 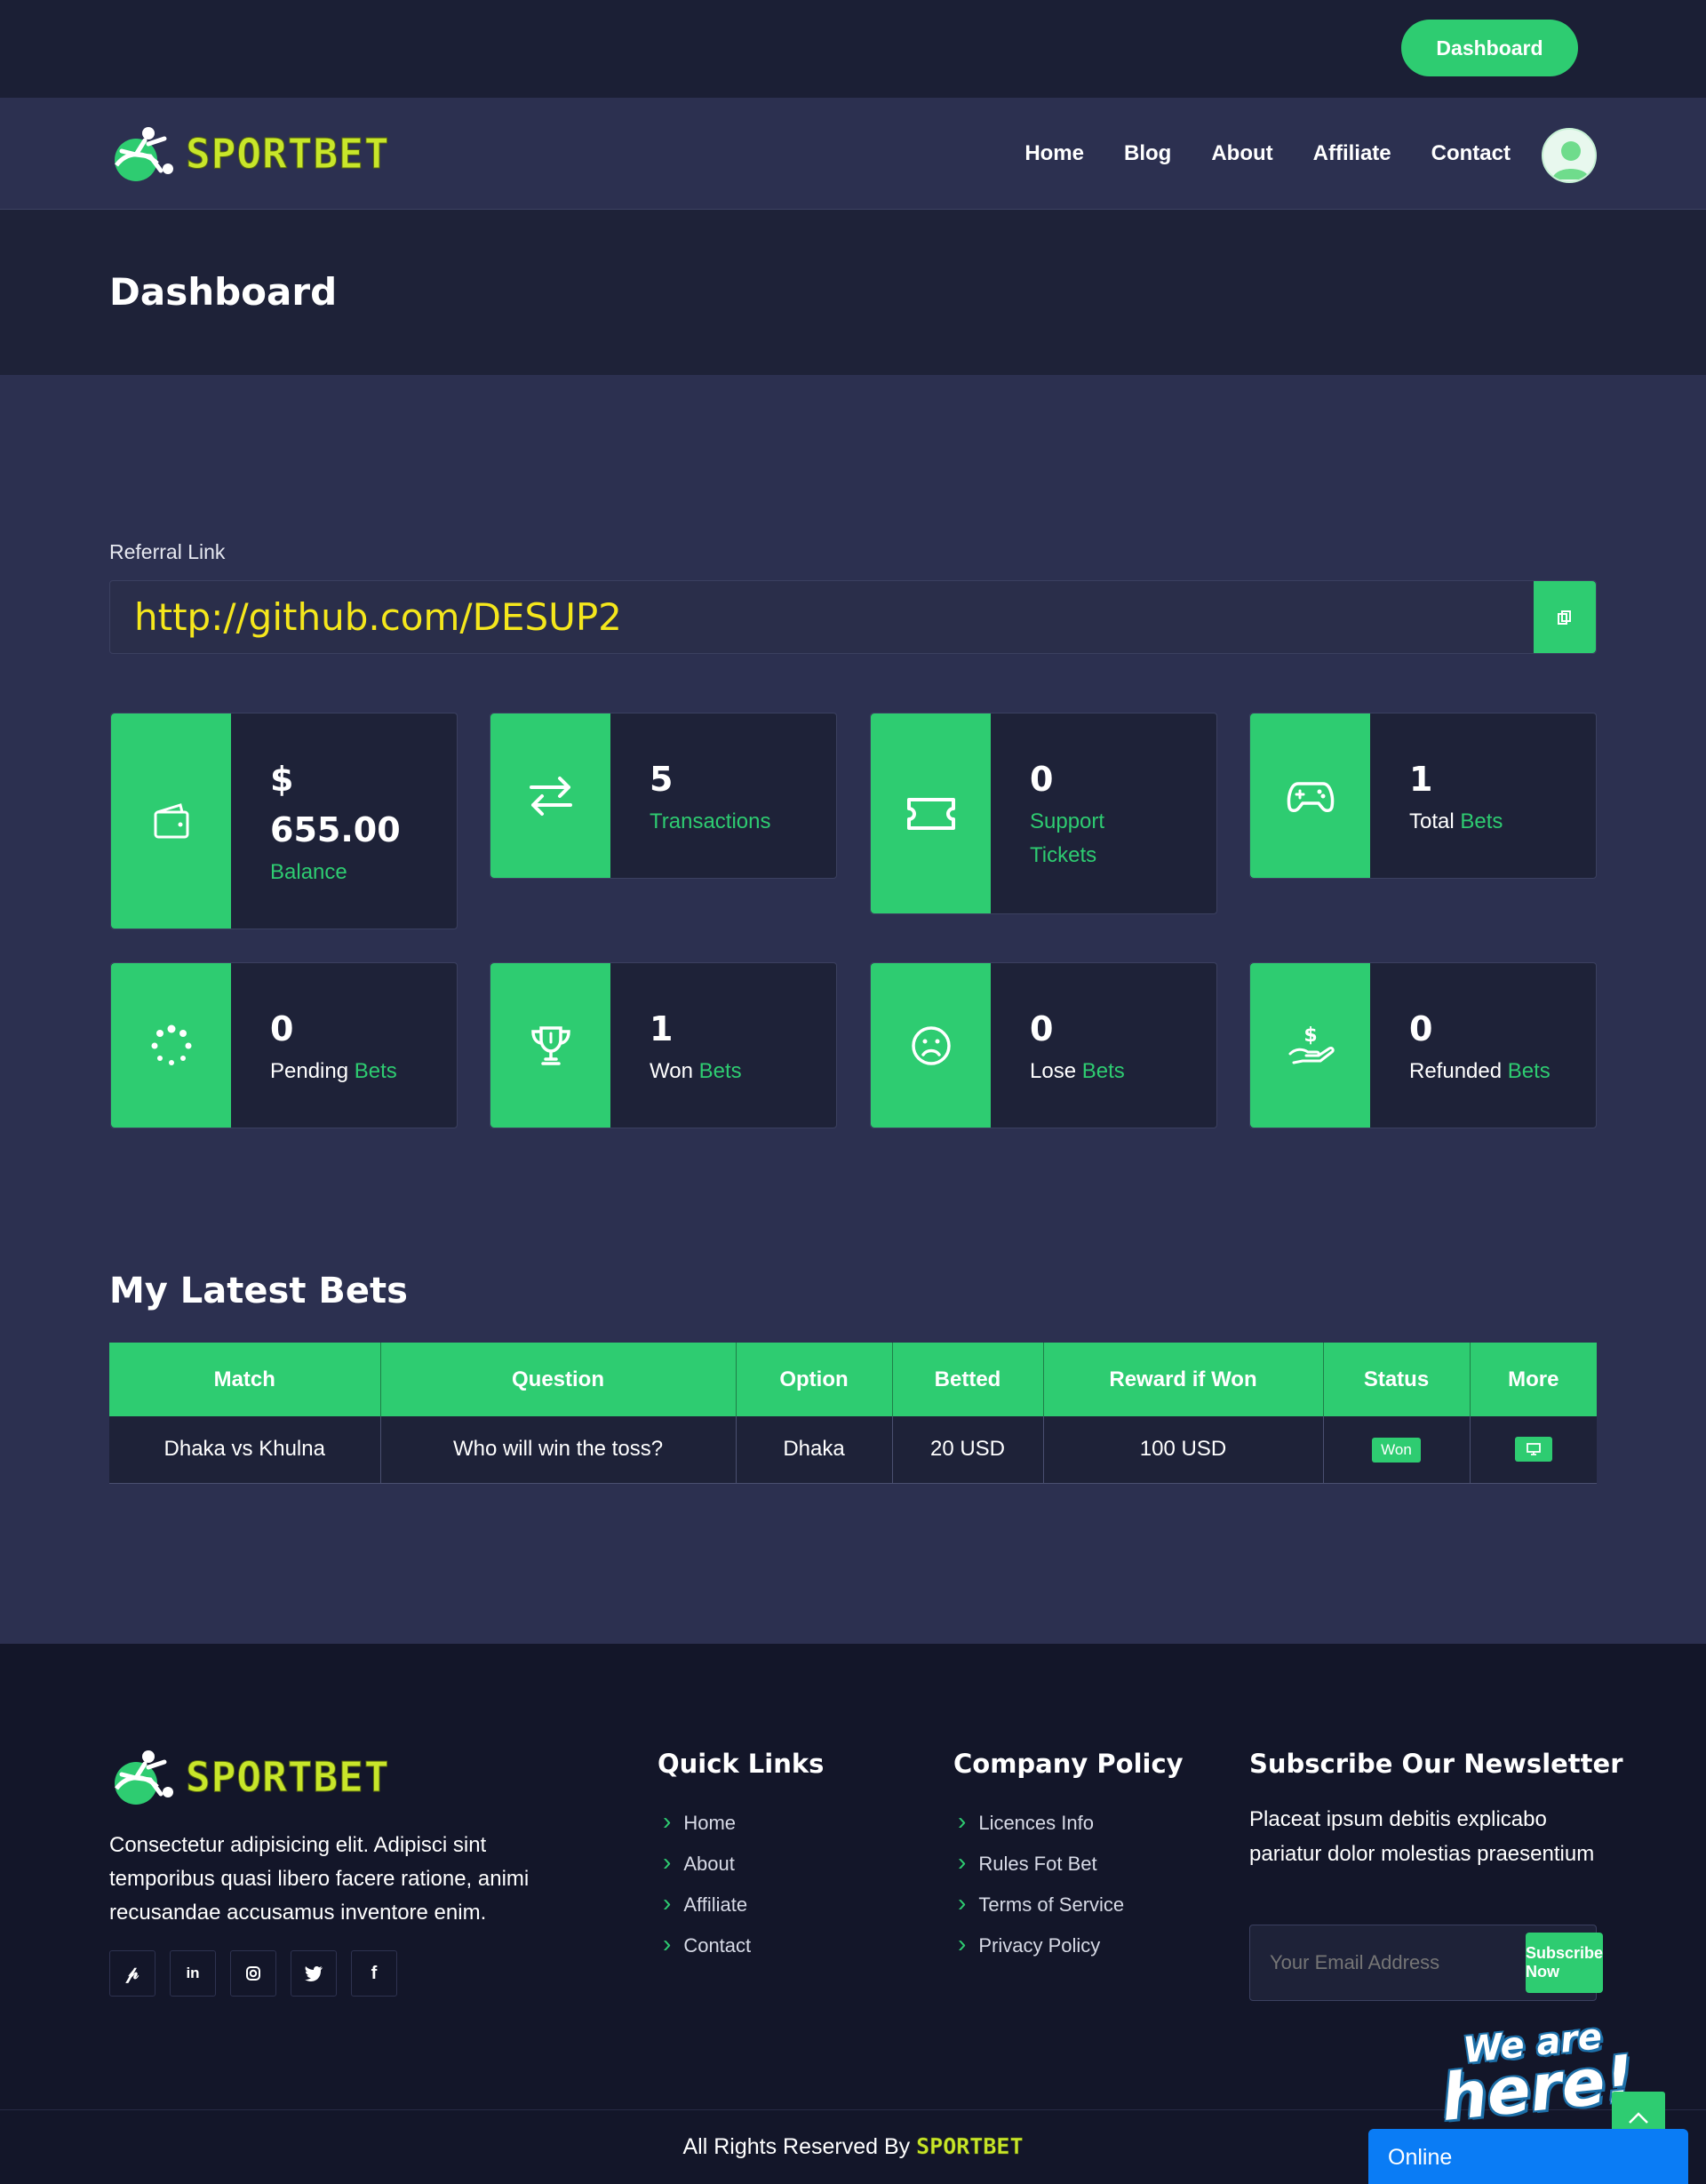 What do you see at coordinates (853, 49) in the screenshot?
I see `top-bar: Dashboard` at bounding box center [853, 49].